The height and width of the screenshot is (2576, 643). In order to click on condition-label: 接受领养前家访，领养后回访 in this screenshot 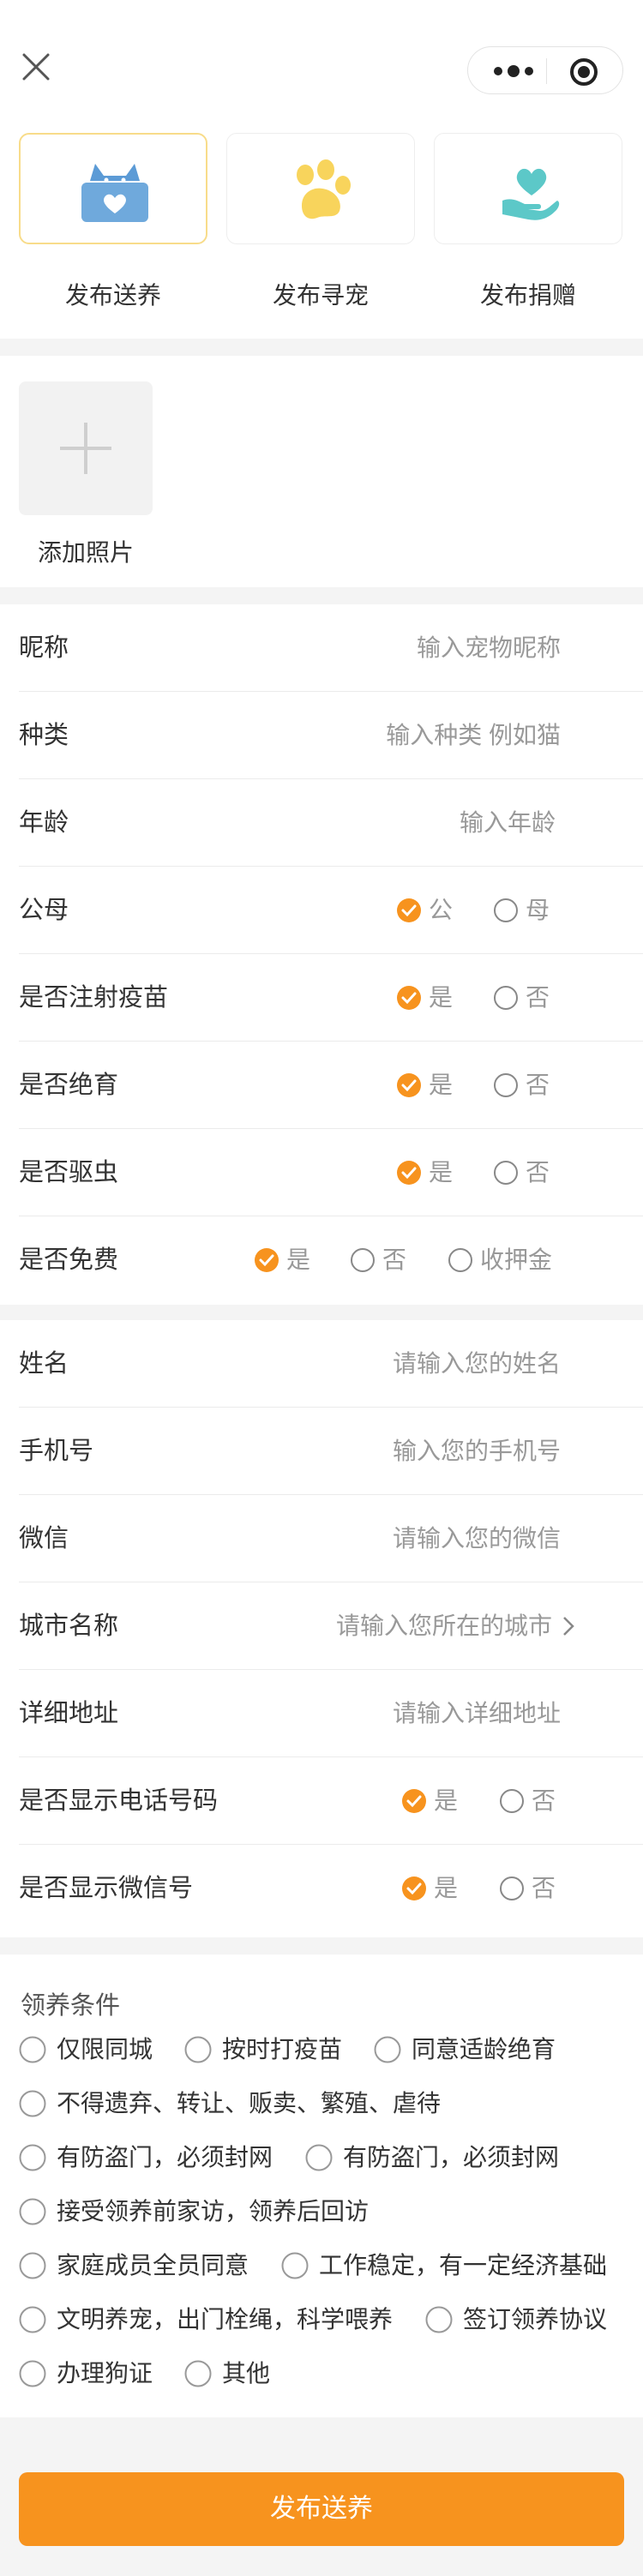, I will do `click(213, 2211)`.